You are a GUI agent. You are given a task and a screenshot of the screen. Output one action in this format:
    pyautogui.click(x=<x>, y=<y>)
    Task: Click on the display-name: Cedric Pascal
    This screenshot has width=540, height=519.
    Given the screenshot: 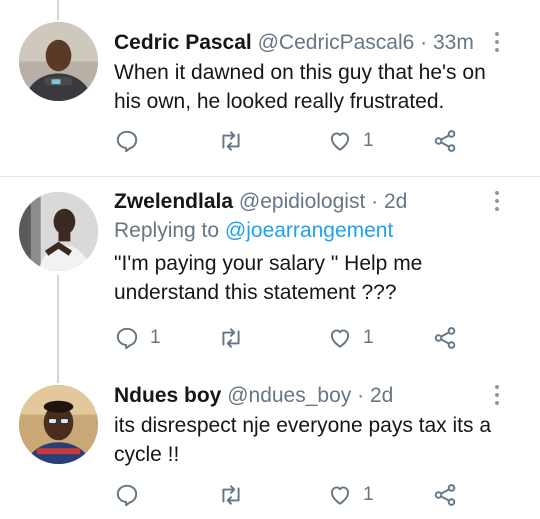 What is the action you would take?
    pyautogui.click(x=183, y=42)
    